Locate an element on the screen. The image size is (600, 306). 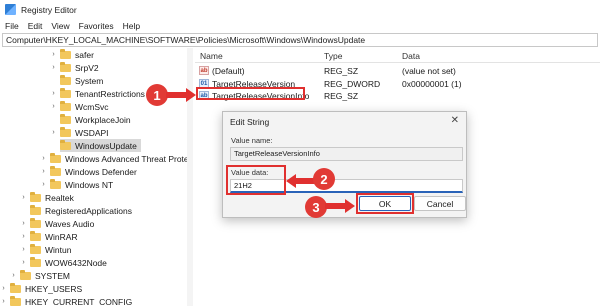
tree-item: › TenantRestrictions is located at coordinates (97, 93).